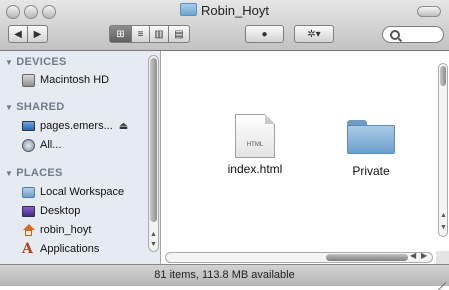 The image size is (449, 290). What do you see at coordinates (159, 34) in the screenshot?
I see `column-view-button: ▥` at bounding box center [159, 34].